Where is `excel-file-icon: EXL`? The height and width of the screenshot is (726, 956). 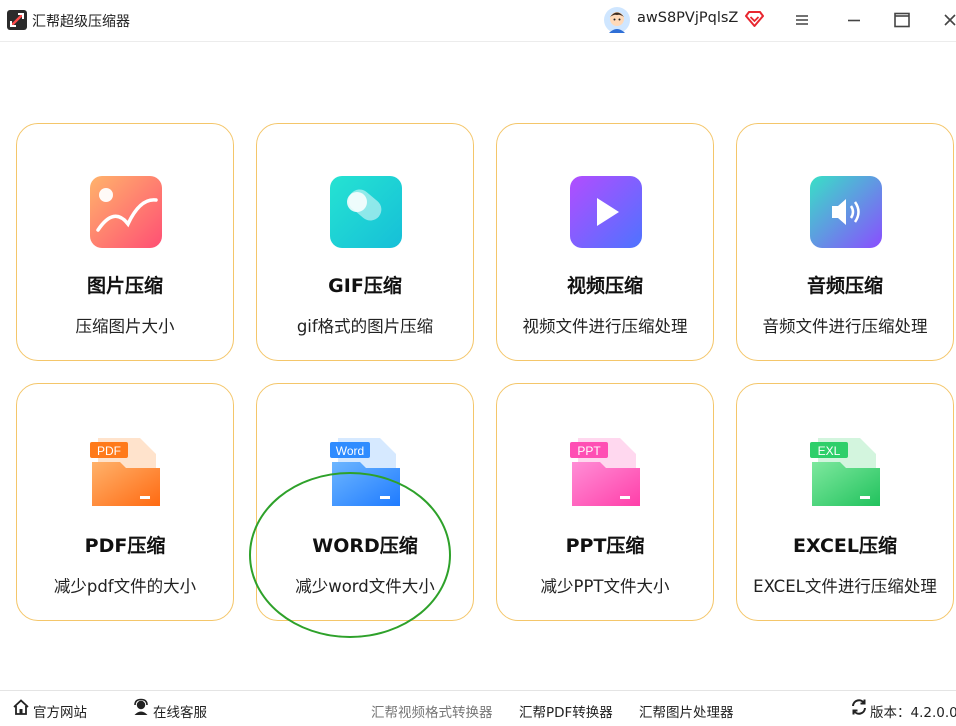 excel-file-icon: EXL is located at coordinates (845, 472).